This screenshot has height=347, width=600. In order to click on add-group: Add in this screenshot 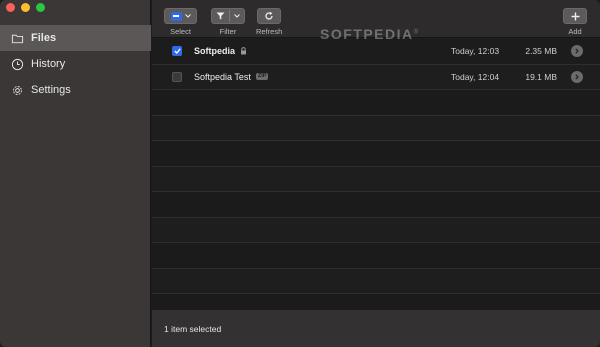, I will do `click(575, 22)`.